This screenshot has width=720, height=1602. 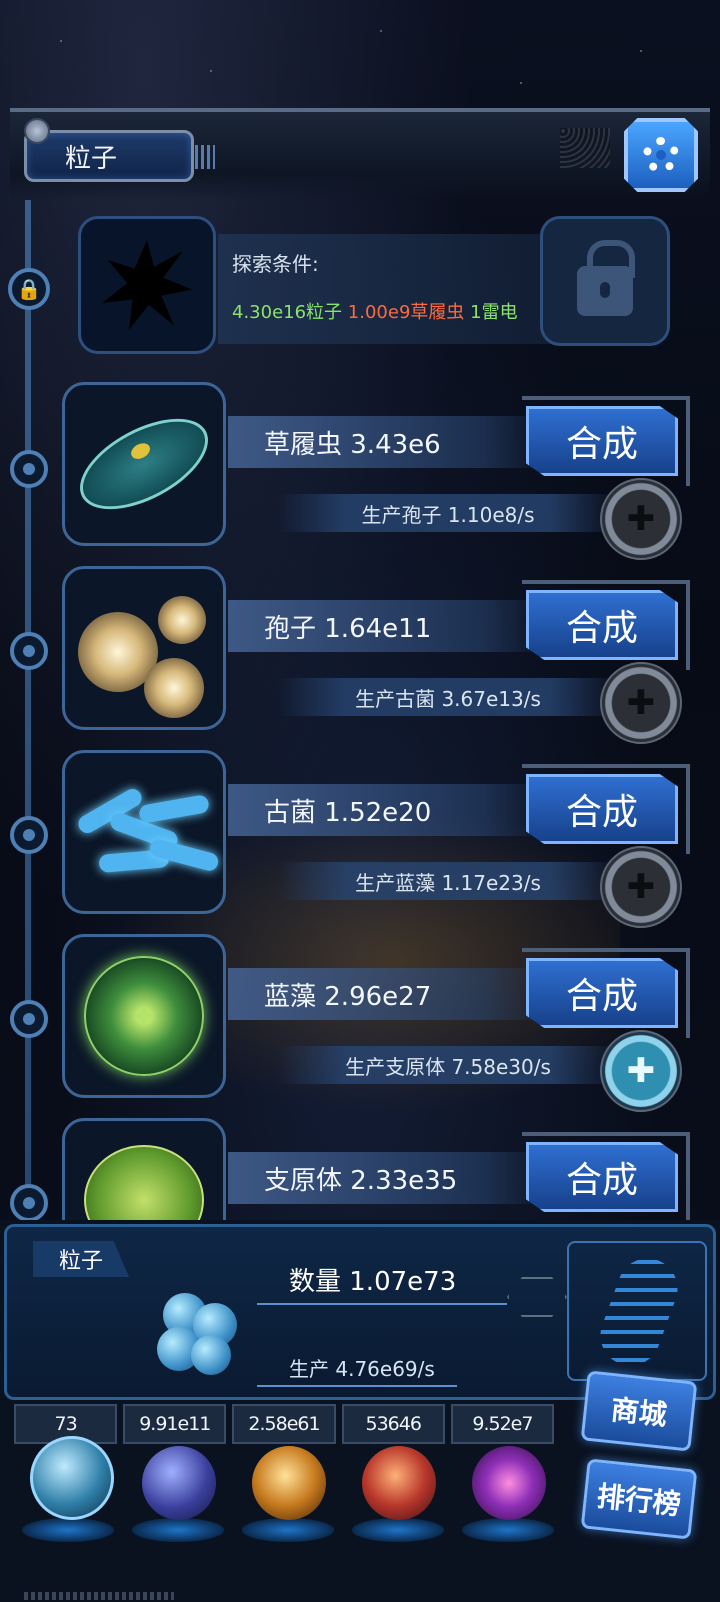 What do you see at coordinates (377, 1023) in the screenshot?
I see `organism-row: 蓝藻 2.96e27 合成 生产支原体 7.58e30/s ✚` at bounding box center [377, 1023].